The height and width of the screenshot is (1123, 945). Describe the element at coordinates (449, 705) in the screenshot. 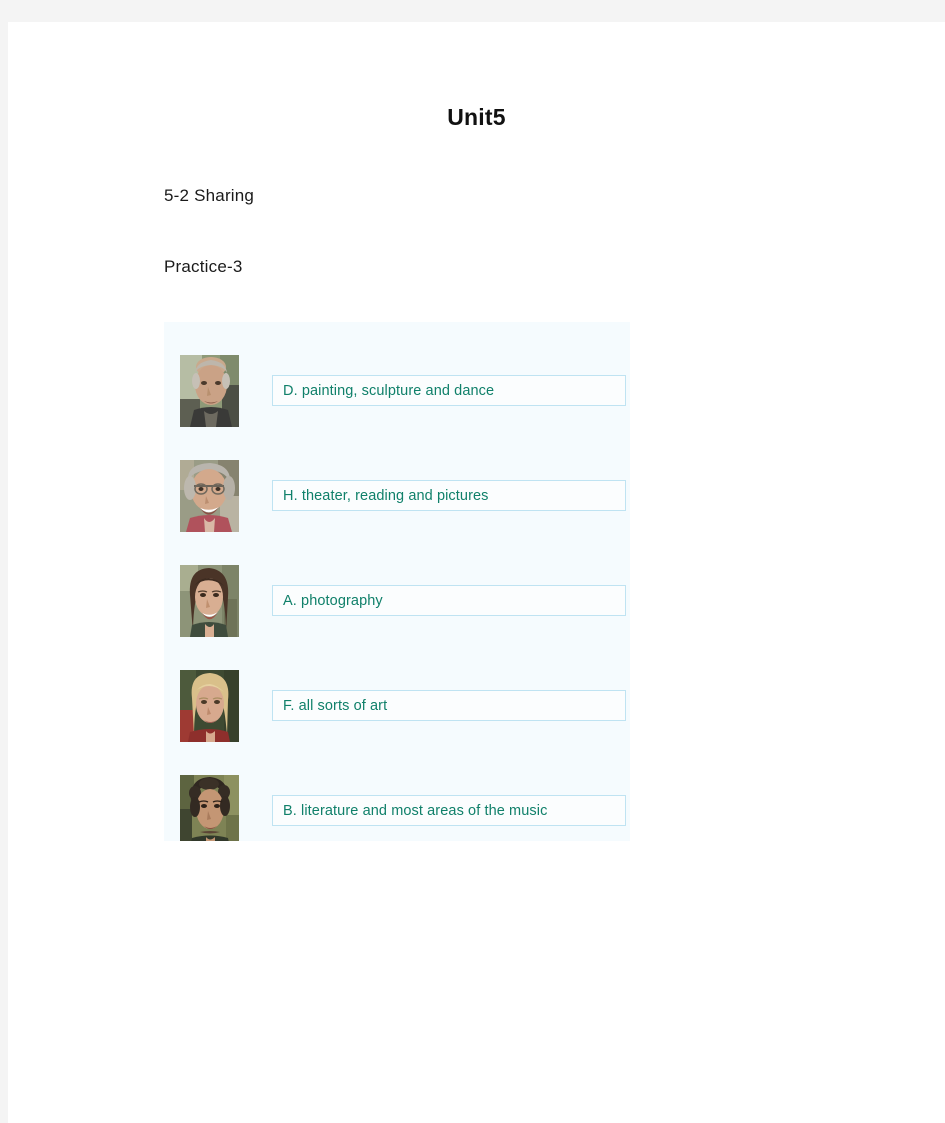

I see `answer-box: F. all sorts of art` at that location.